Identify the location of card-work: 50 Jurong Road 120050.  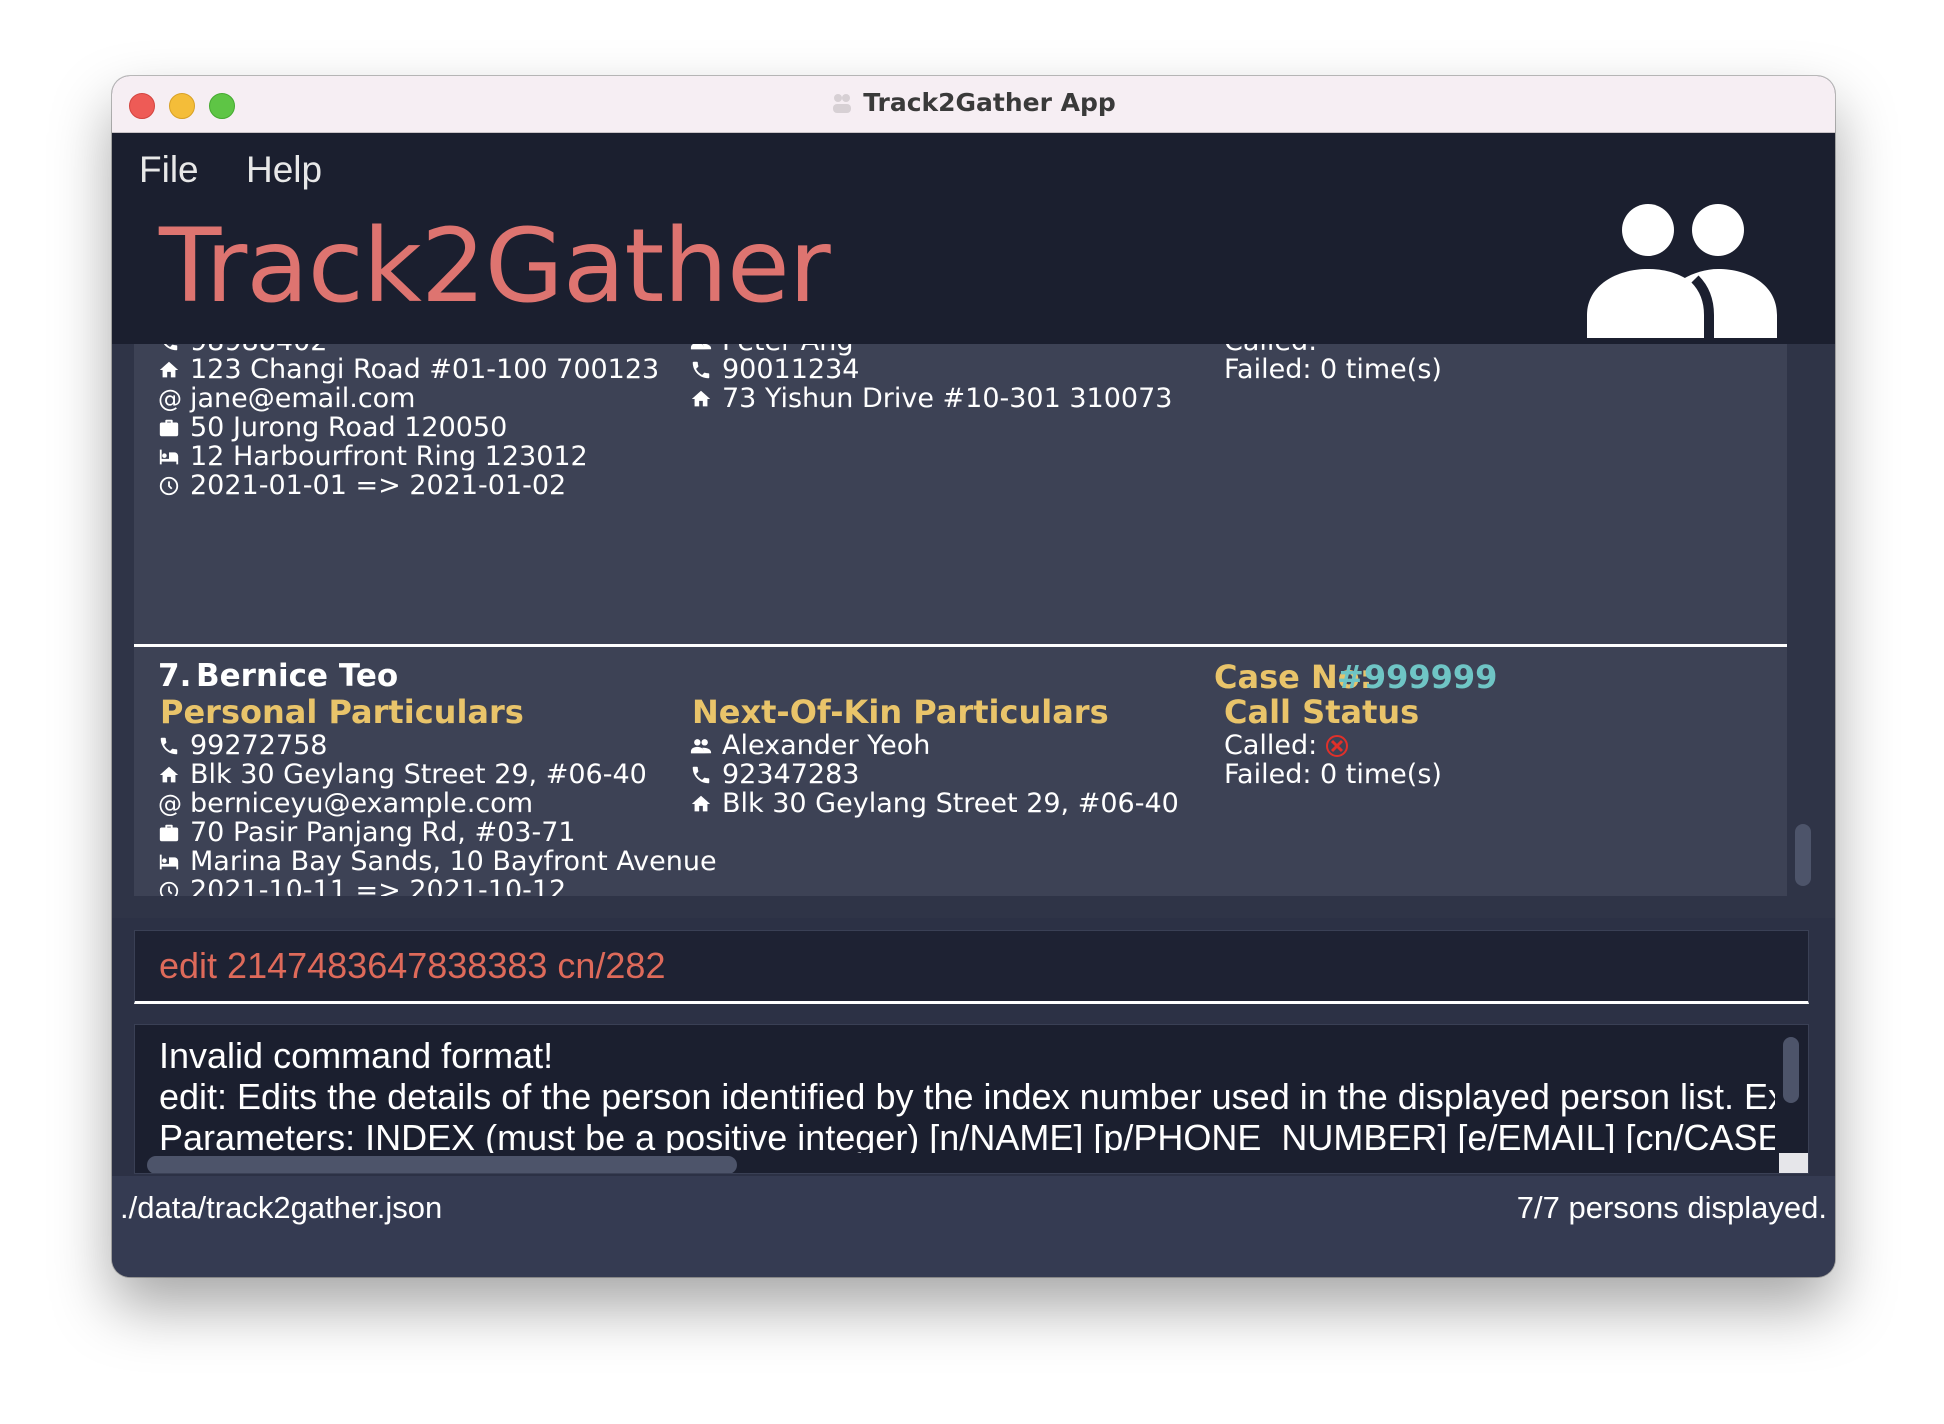
(349, 427).